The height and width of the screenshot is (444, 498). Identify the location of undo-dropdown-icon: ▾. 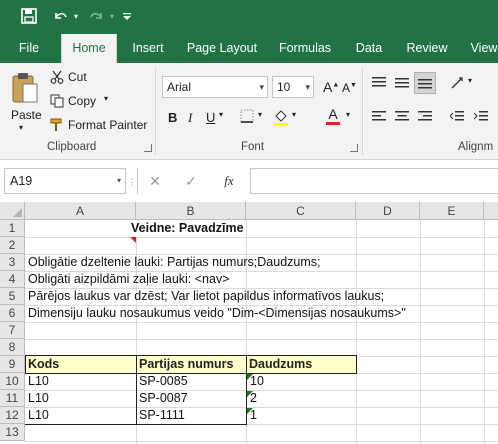
(76, 16).